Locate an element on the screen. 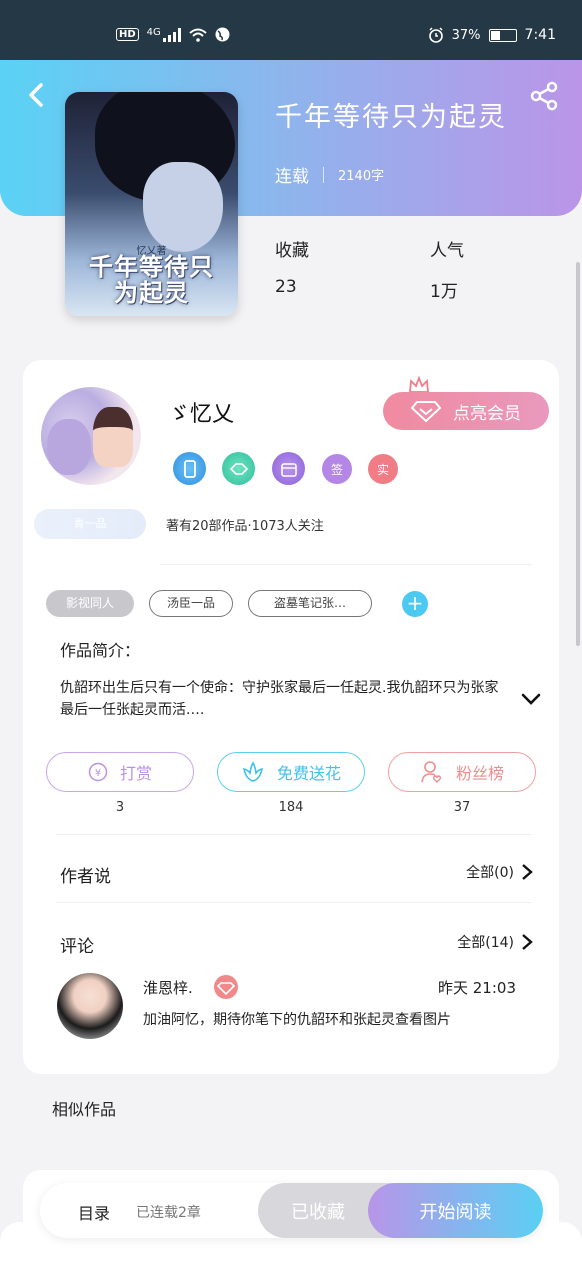 This screenshot has height=1280, width=582. tip-count: 3 is located at coordinates (120, 807).